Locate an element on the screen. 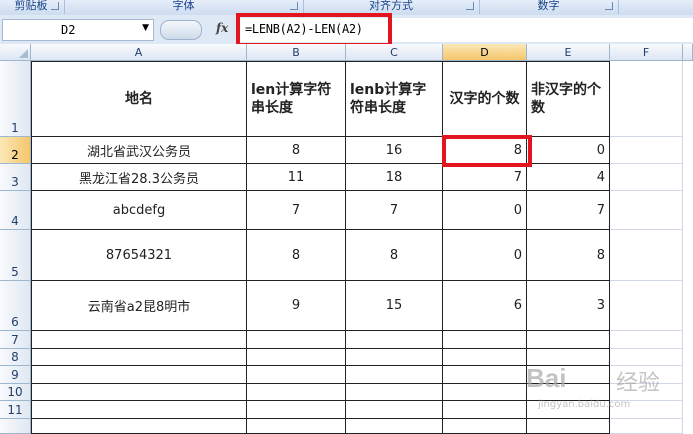 This screenshot has width=693, height=434. row-header-8: 8 is located at coordinates (15, 357).